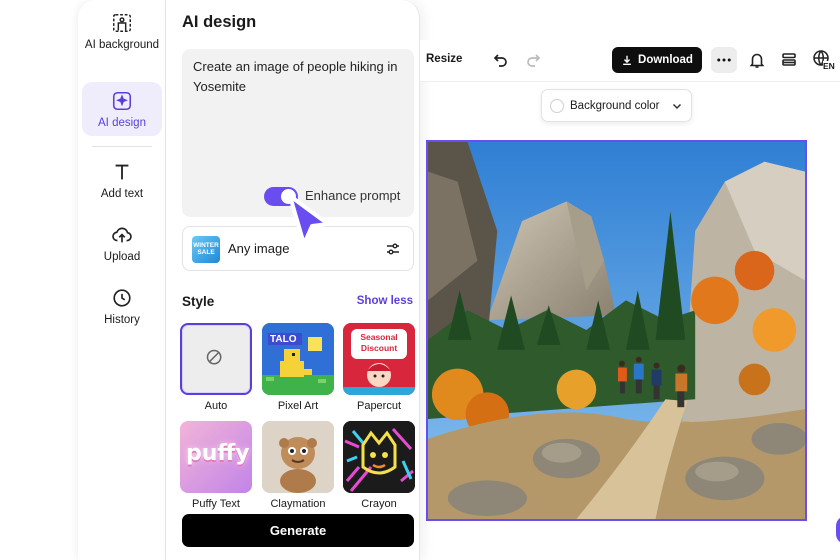 The width and height of the screenshot is (840, 560). I want to click on style-puffy-text: puffy Puffy Text, so click(216, 465).